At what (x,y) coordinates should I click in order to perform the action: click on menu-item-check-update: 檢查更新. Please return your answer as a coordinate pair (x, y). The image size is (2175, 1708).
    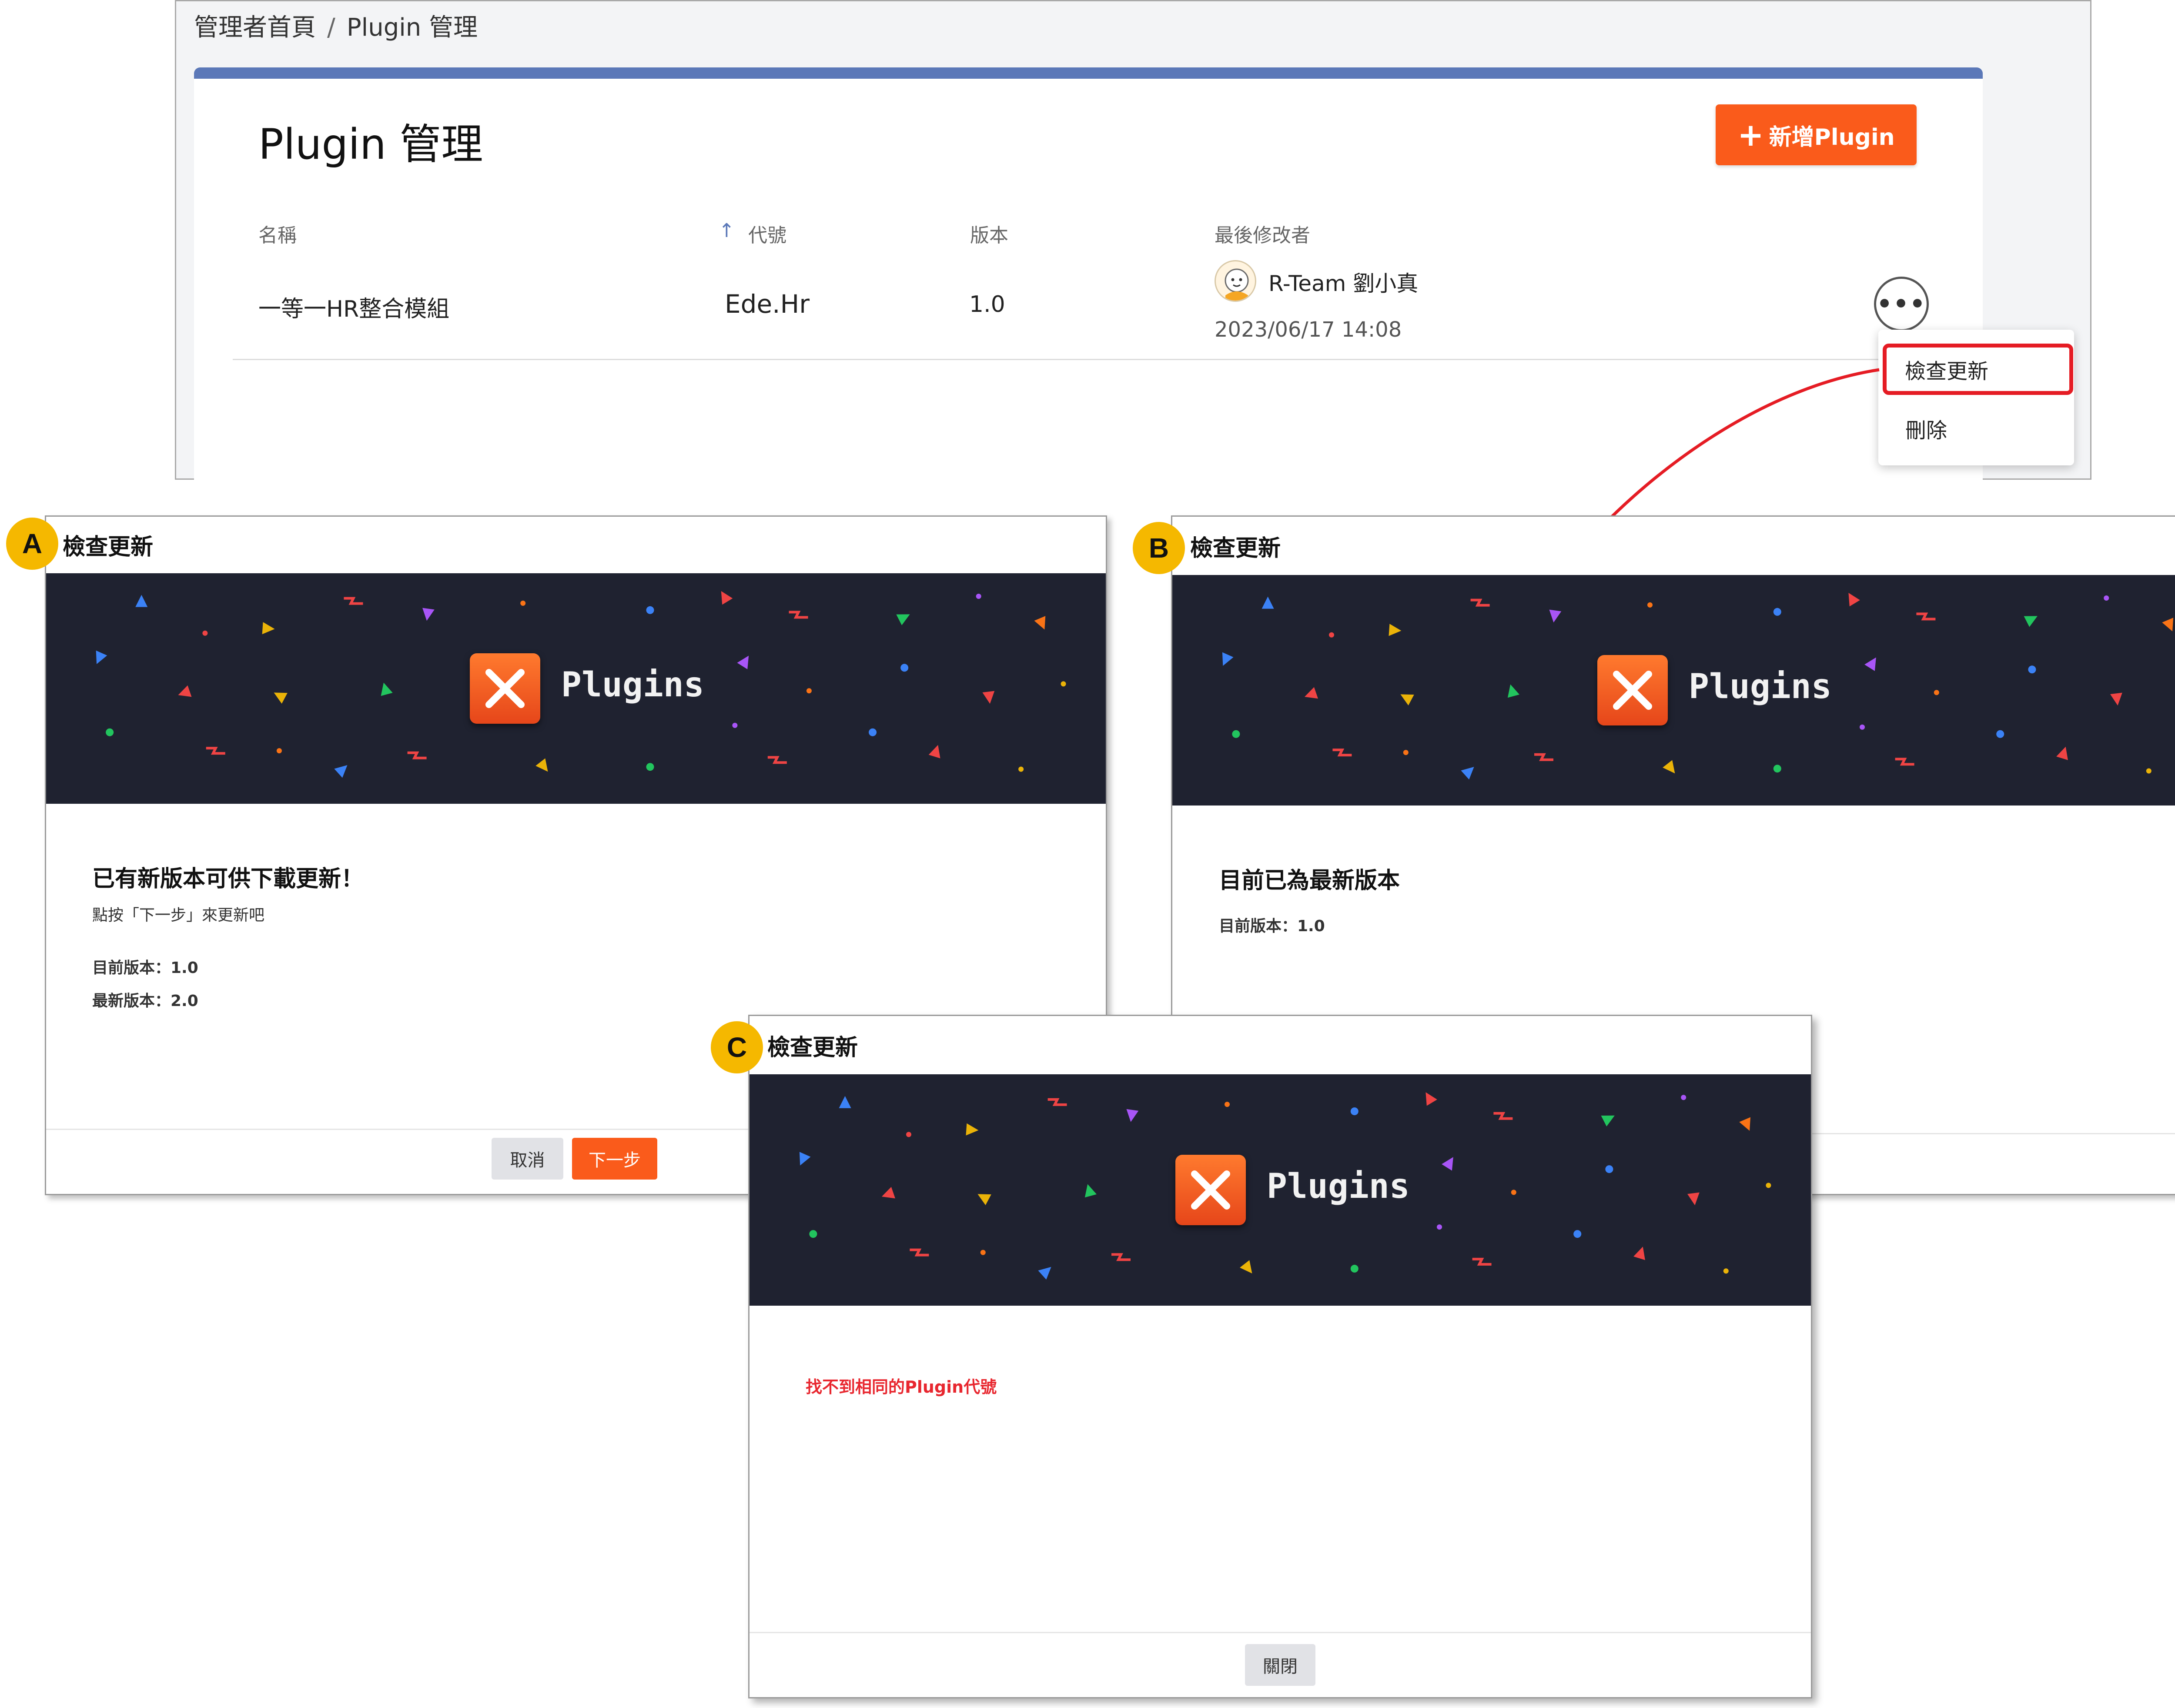
    Looking at the image, I should click on (1978, 369).